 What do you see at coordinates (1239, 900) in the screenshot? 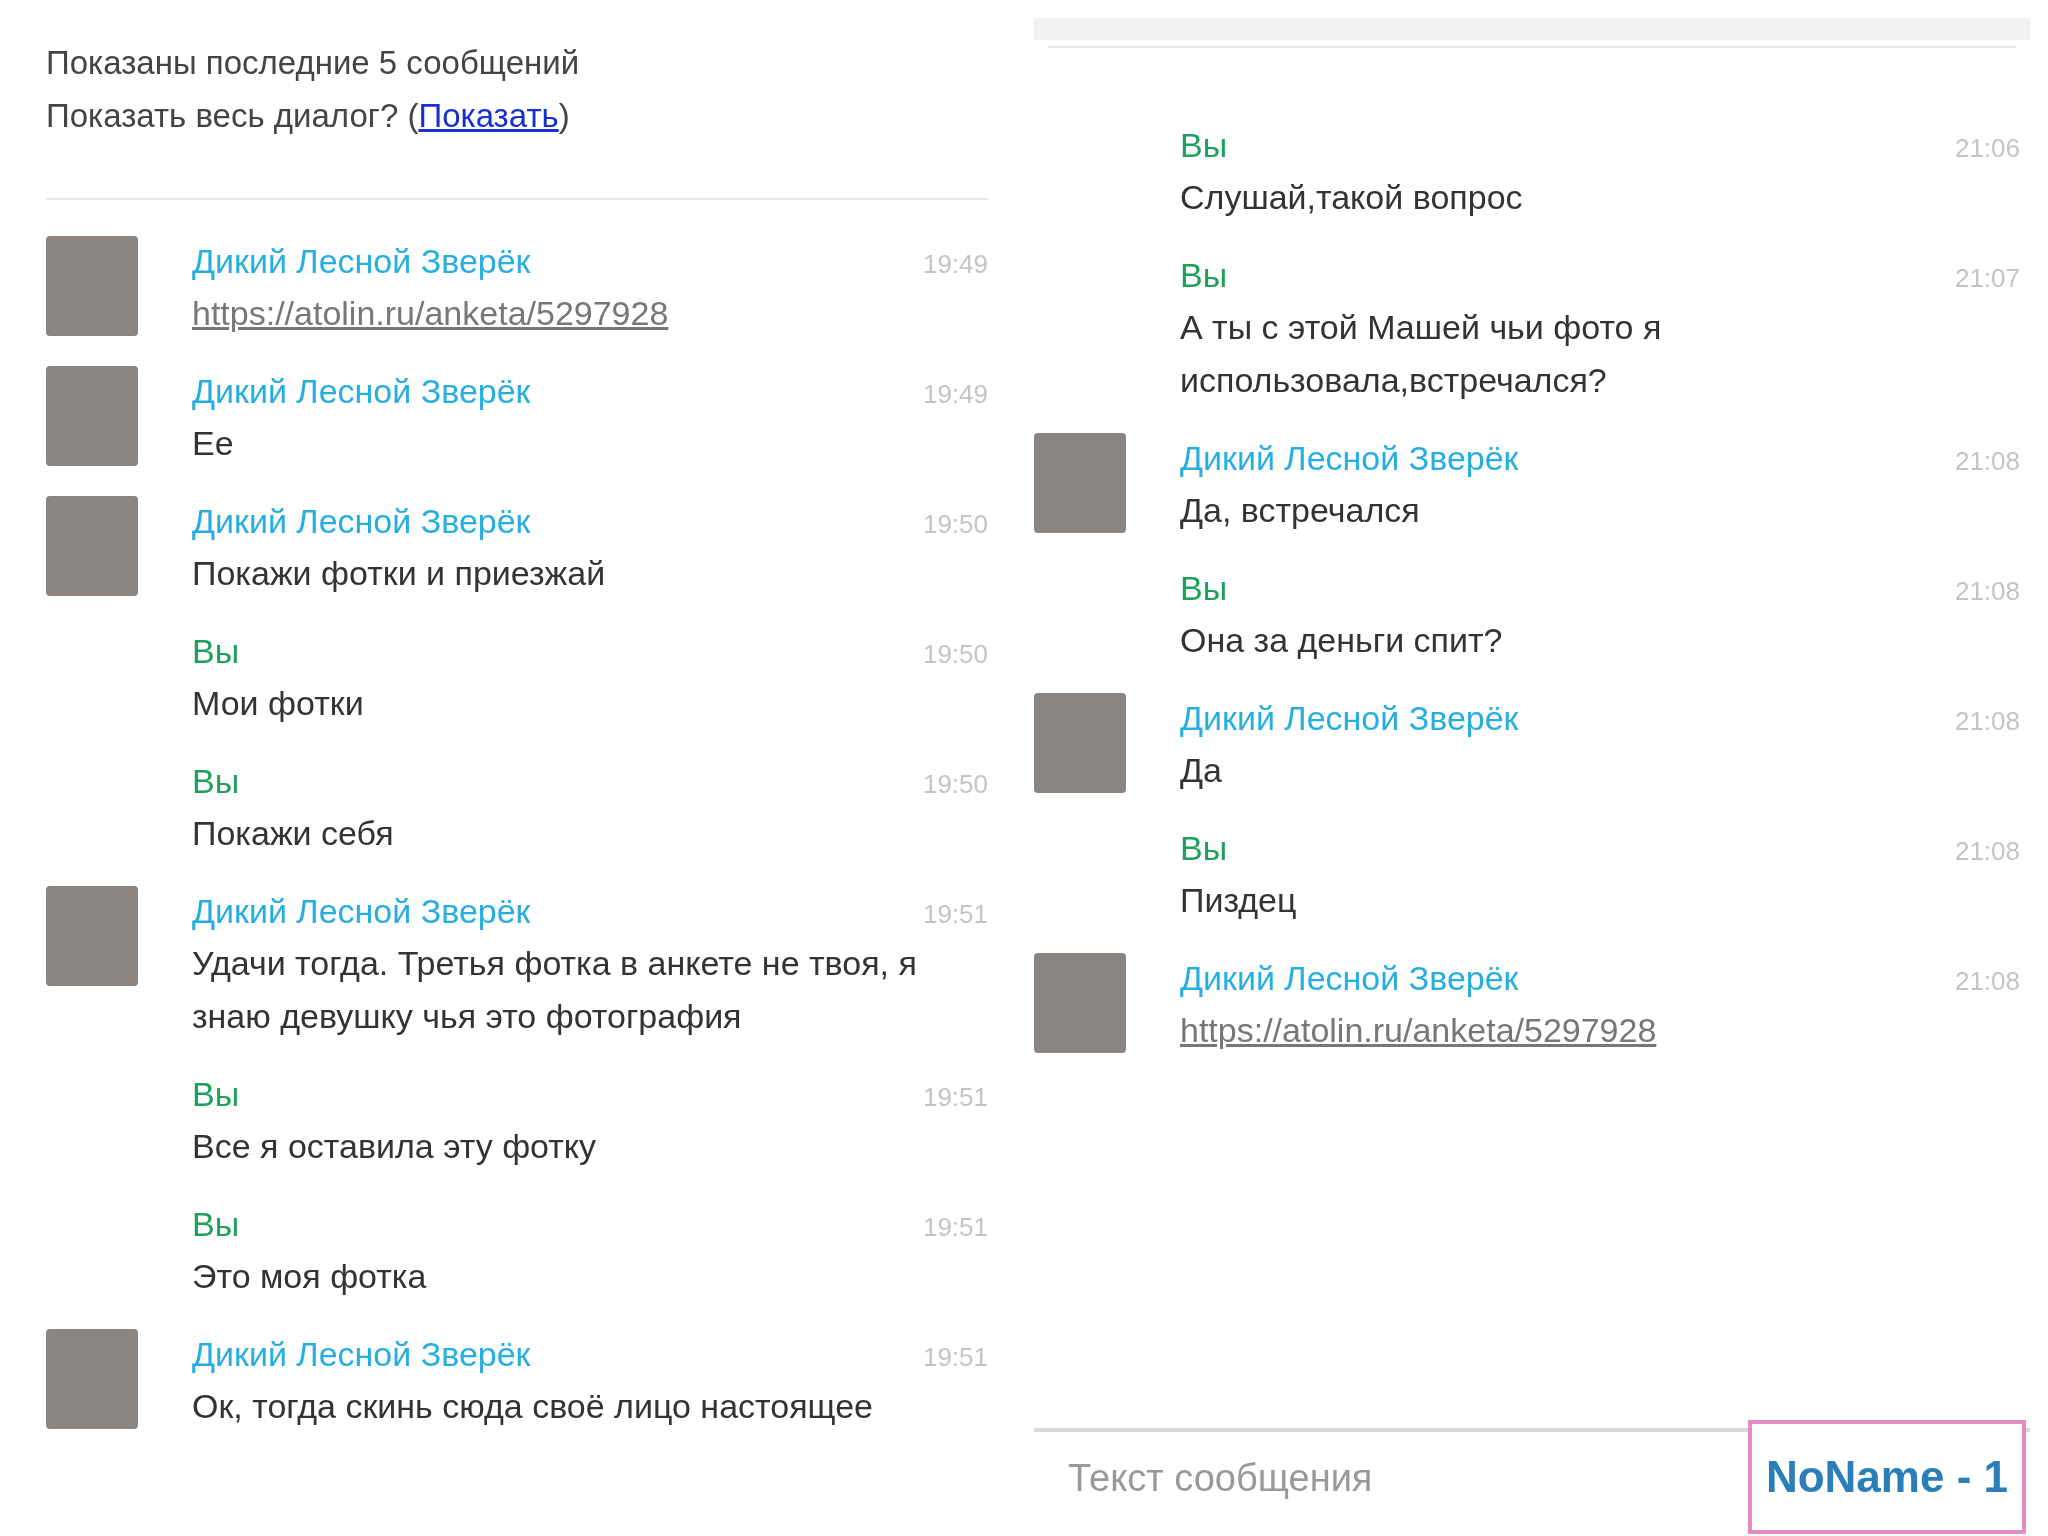
I see `message-text: Пиздец` at bounding box center [1239, 900].